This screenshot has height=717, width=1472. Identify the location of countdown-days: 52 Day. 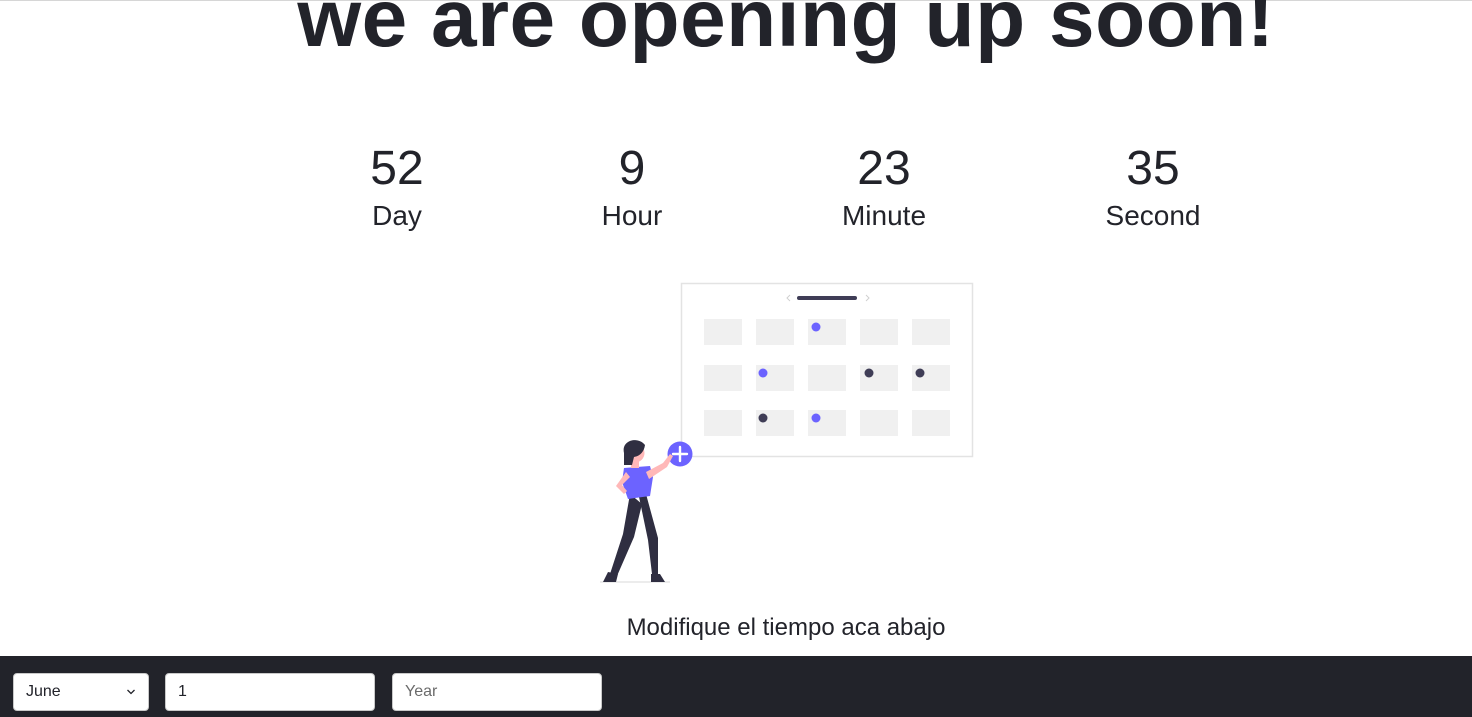
(397, 187).